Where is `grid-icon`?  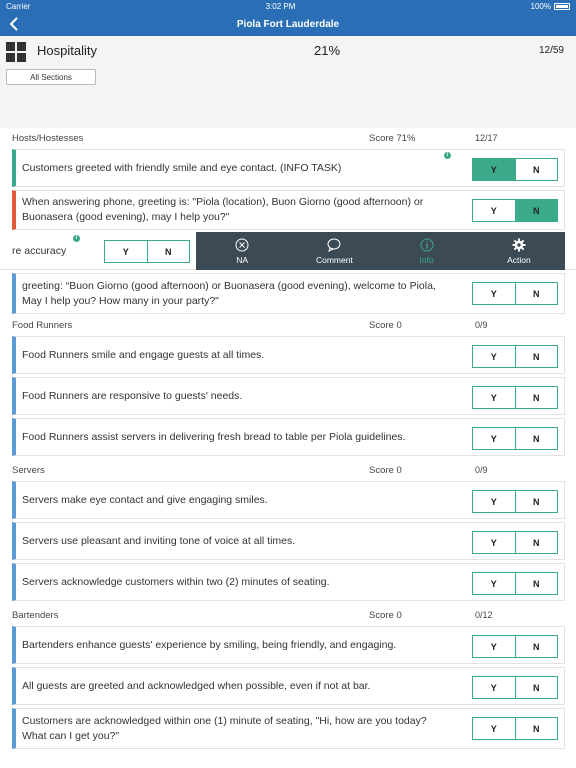
grid-icon is located at coordinates (16, 52).